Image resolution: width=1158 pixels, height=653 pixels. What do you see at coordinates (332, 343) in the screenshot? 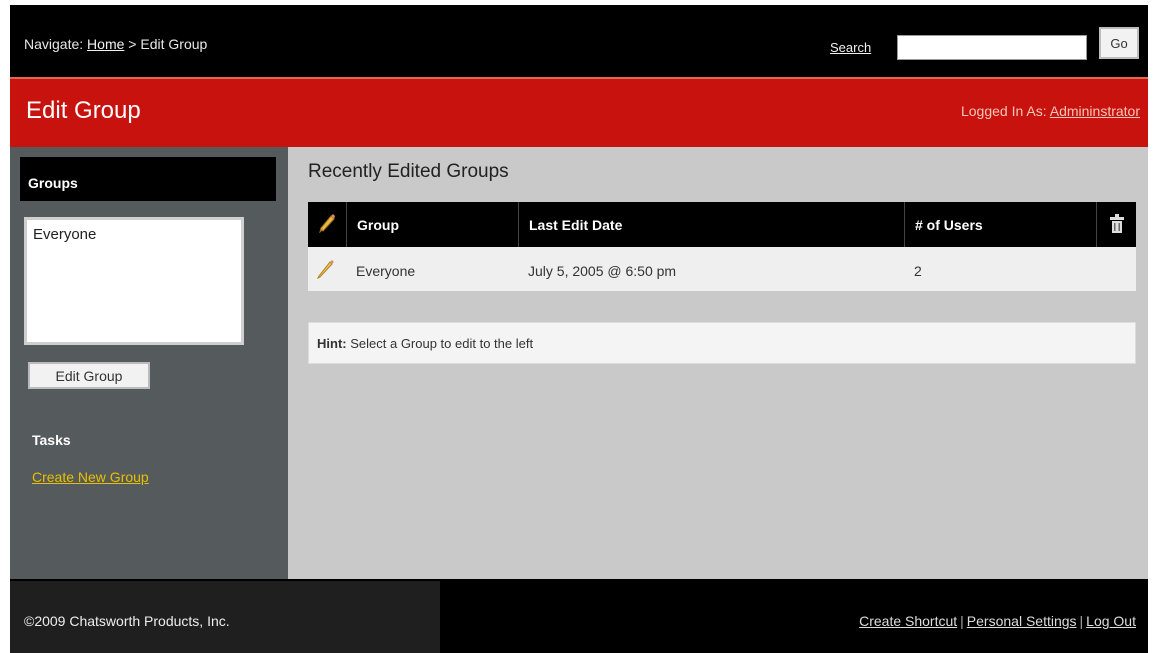
I see `hint-label: Hint:` at bounding box center [332, 343].